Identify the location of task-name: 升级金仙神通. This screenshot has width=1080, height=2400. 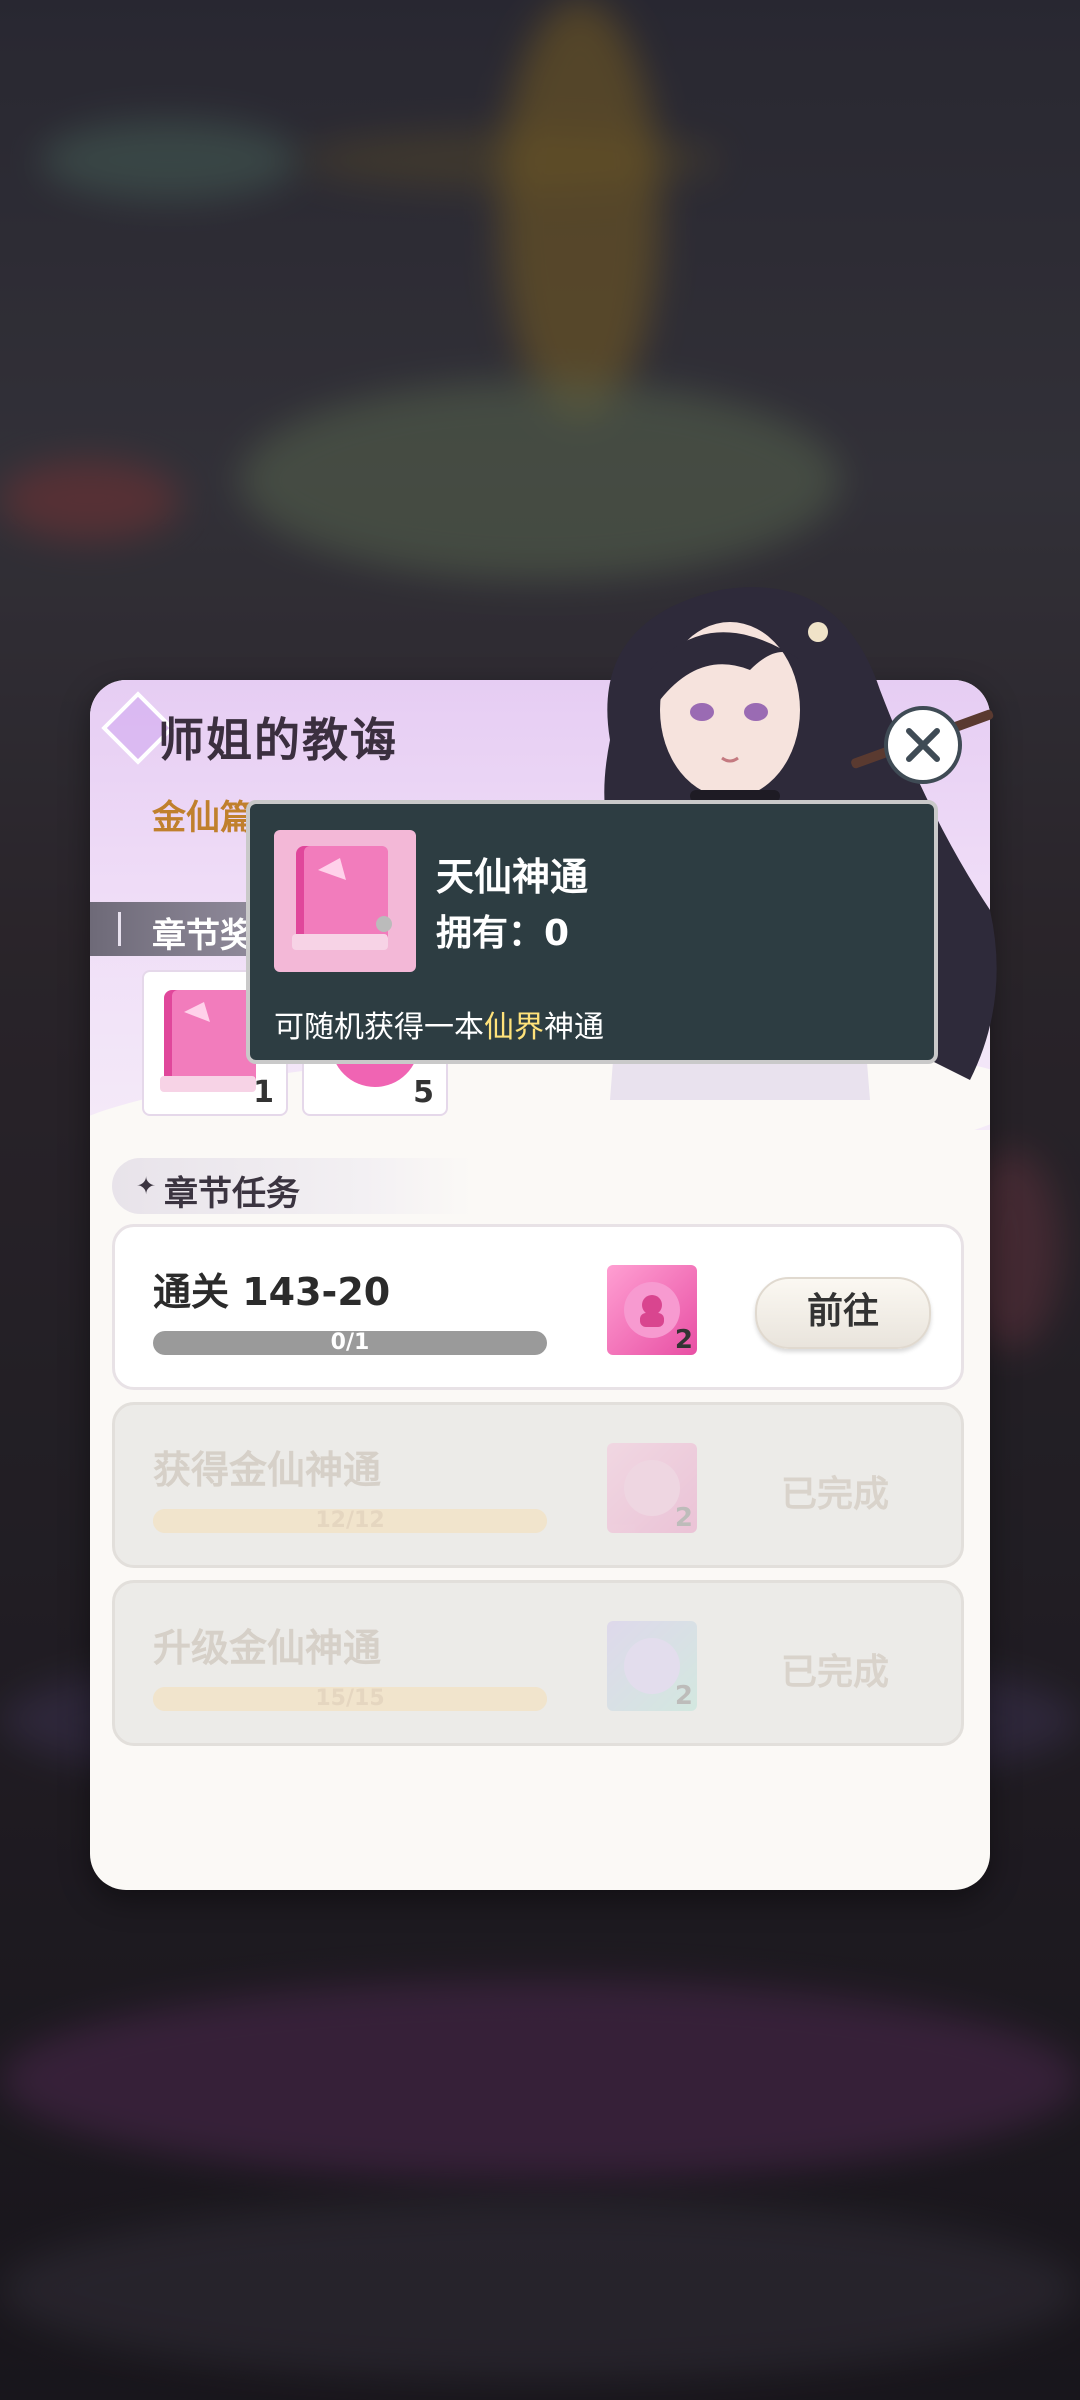
(267, 1648).